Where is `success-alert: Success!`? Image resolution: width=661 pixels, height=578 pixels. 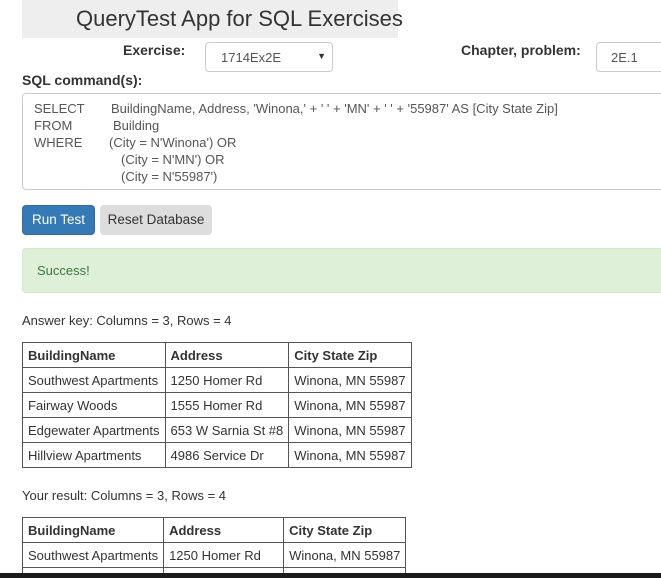 success-alert: Success! is located at coordinates (341, 270).